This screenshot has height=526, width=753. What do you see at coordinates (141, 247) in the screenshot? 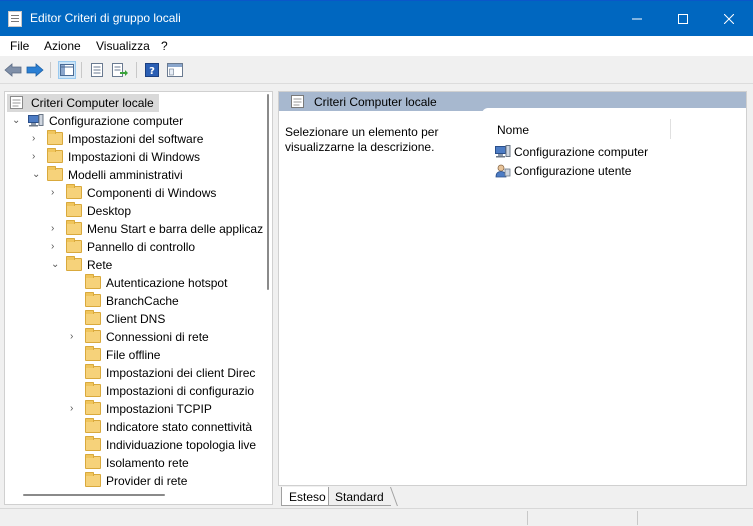
I see `tree-item-label: Pannello di controllo` at bounding box center [141, 247].